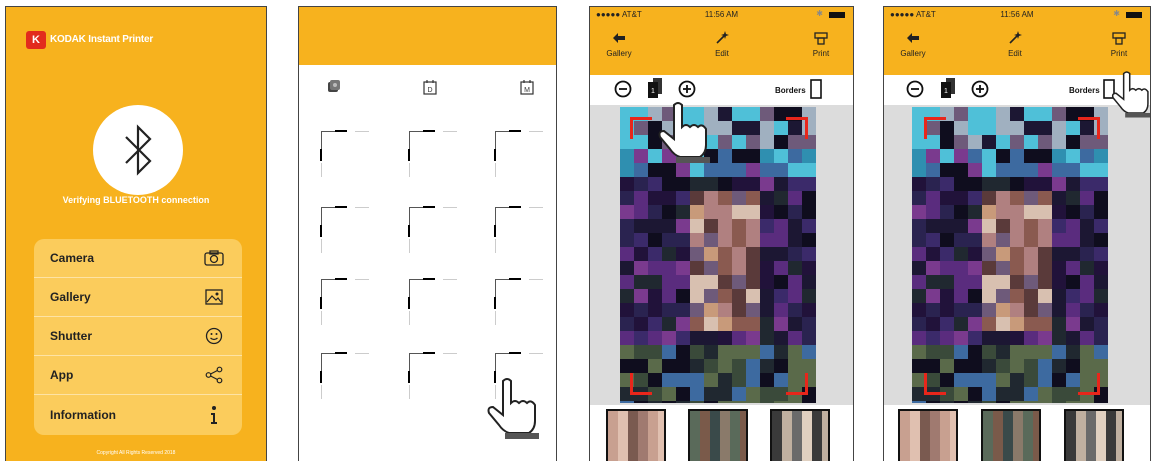  What do you see at coordinates (214, 297) in the screenshot?
I see `image-icon` at bounding box center [214, 297].